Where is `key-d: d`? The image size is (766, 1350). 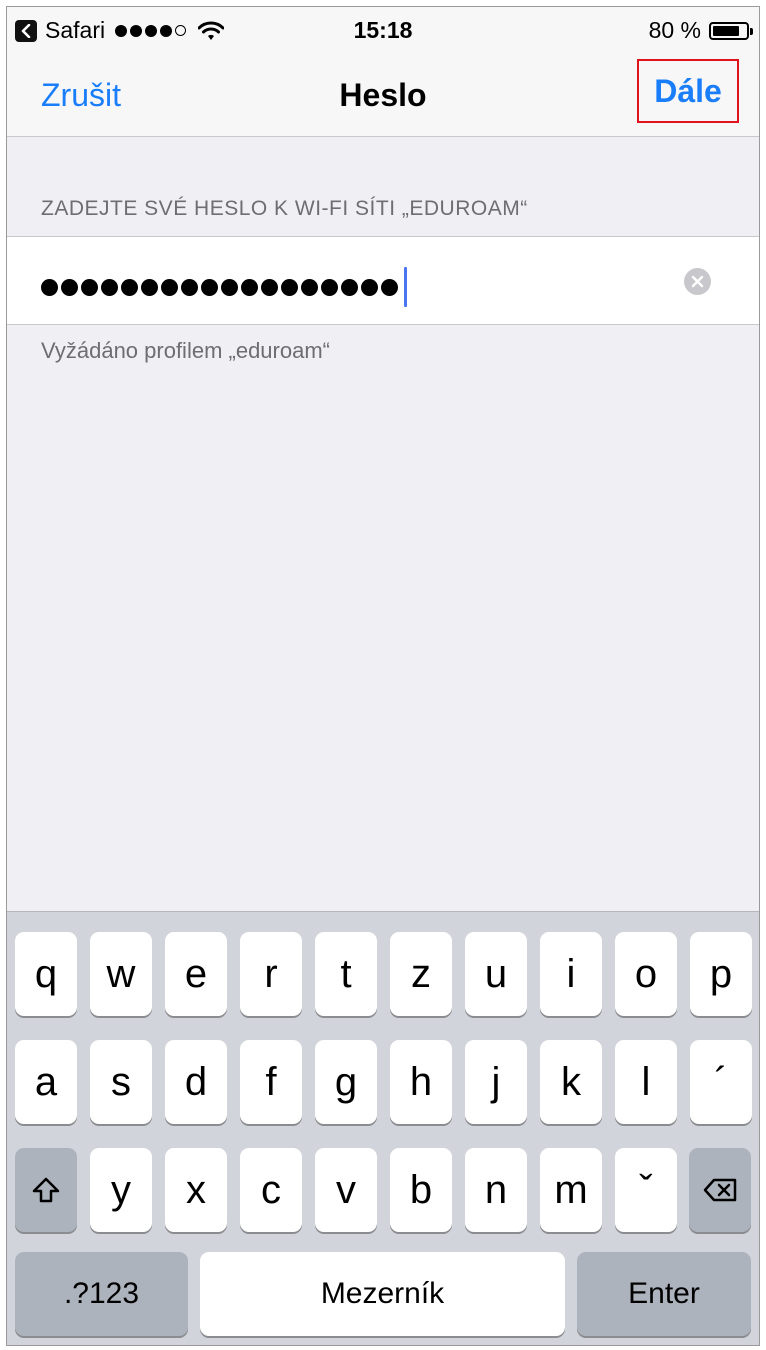 key-d: d is located at coordinates (196, 1082).